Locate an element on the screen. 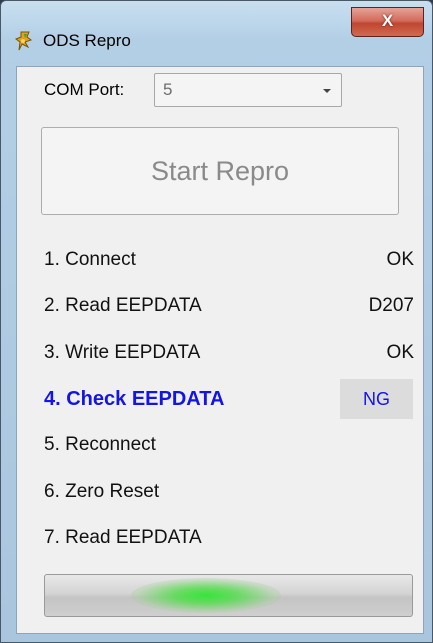 The height and width of the screenshot is (643, 433). step-label: 1. Connect is located at coordinates (90, 259).